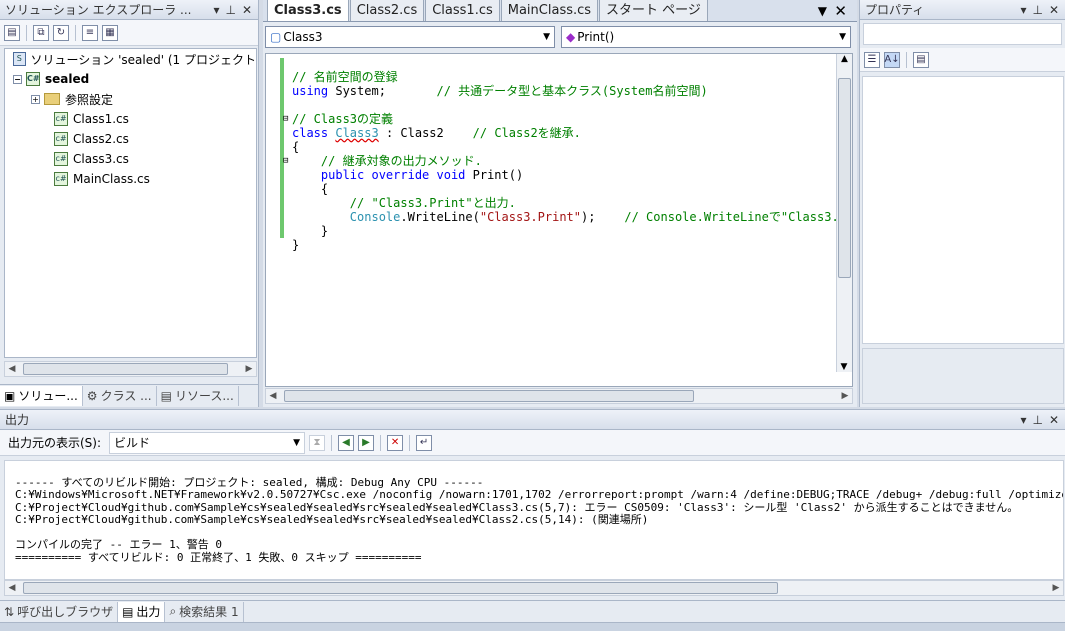 This screenshot has width=1065, height=631. What do you see at coordinates (840, 11) in the screenshot?
I see `close-document-icon: ✕` at bounding box center [840, 11].